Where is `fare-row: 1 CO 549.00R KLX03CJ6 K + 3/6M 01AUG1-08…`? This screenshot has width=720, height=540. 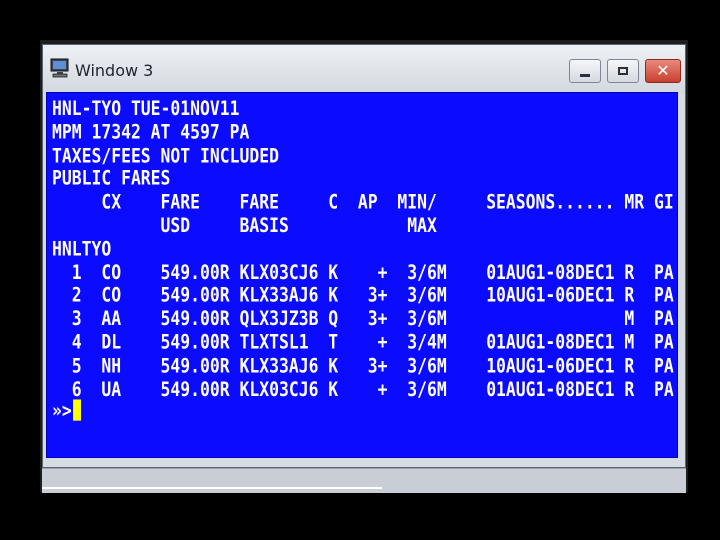 fare-row: 1 CO 549.00R KLX03CJ6 K + 3/6M 01AUG1-08… is located at coordinates (365, 272).